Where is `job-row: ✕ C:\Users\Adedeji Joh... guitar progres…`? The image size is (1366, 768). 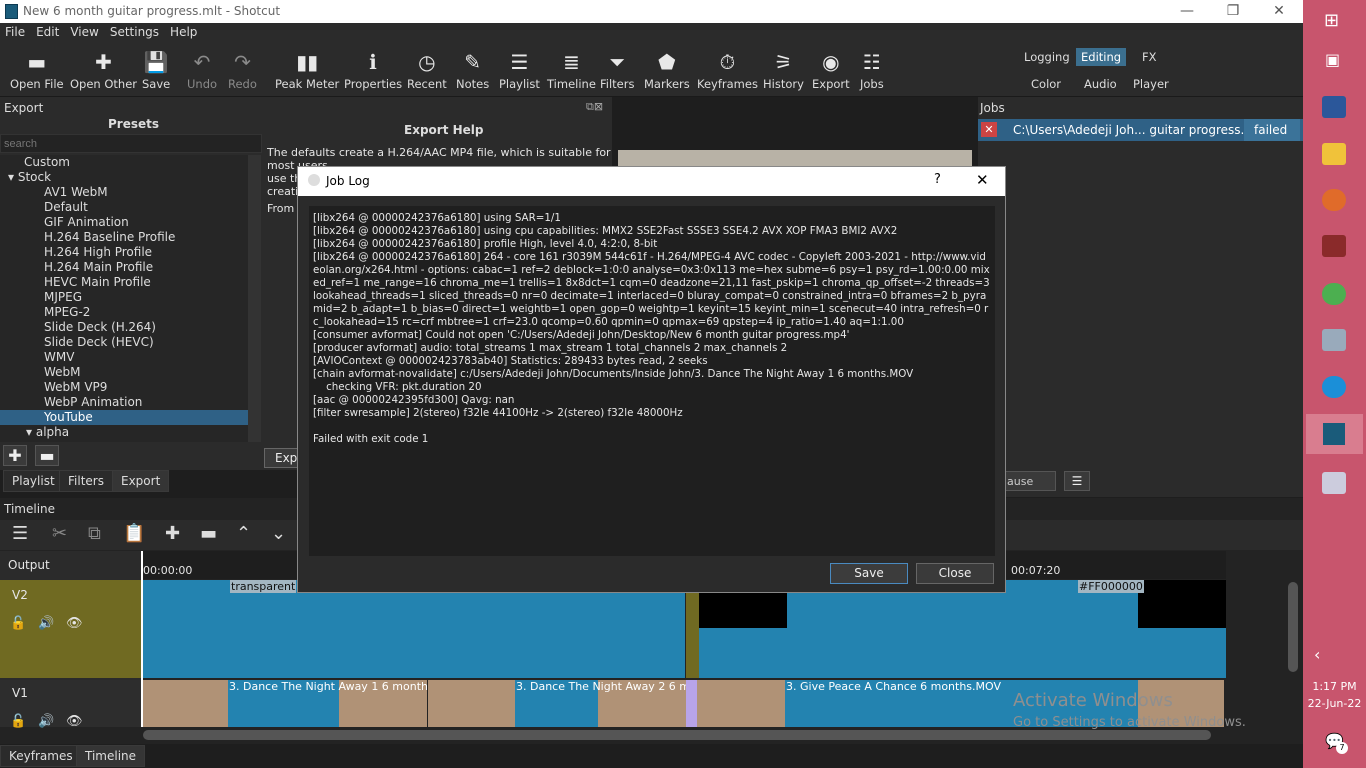 job-row: ✕ C:\Users\Adedeji Joh... guitar progres… is located at coordinates (1140, 130).